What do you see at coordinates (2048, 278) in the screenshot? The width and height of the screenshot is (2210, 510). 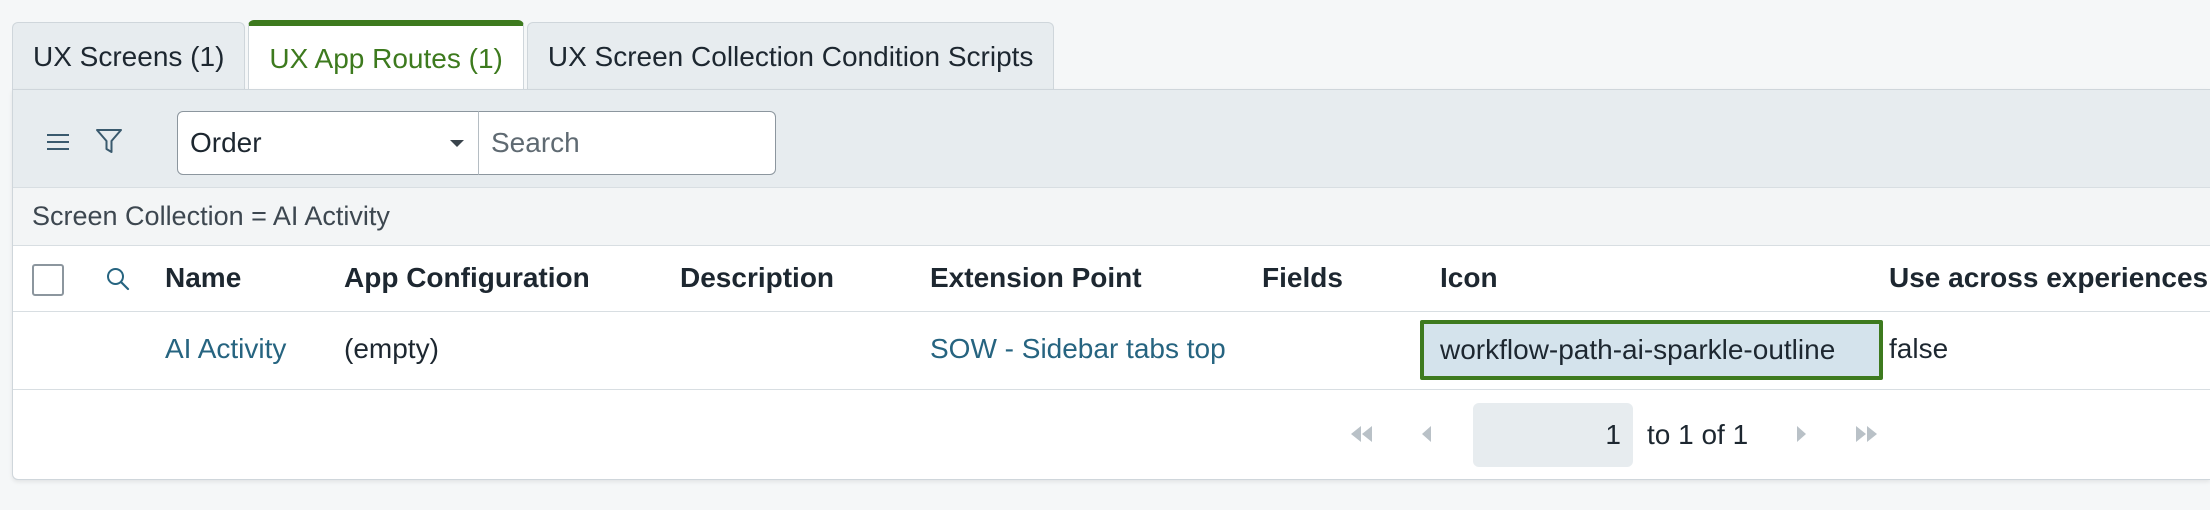 I see `column-header-use-across-experiences: Use across experiences` at bounding box center [2048, 278].